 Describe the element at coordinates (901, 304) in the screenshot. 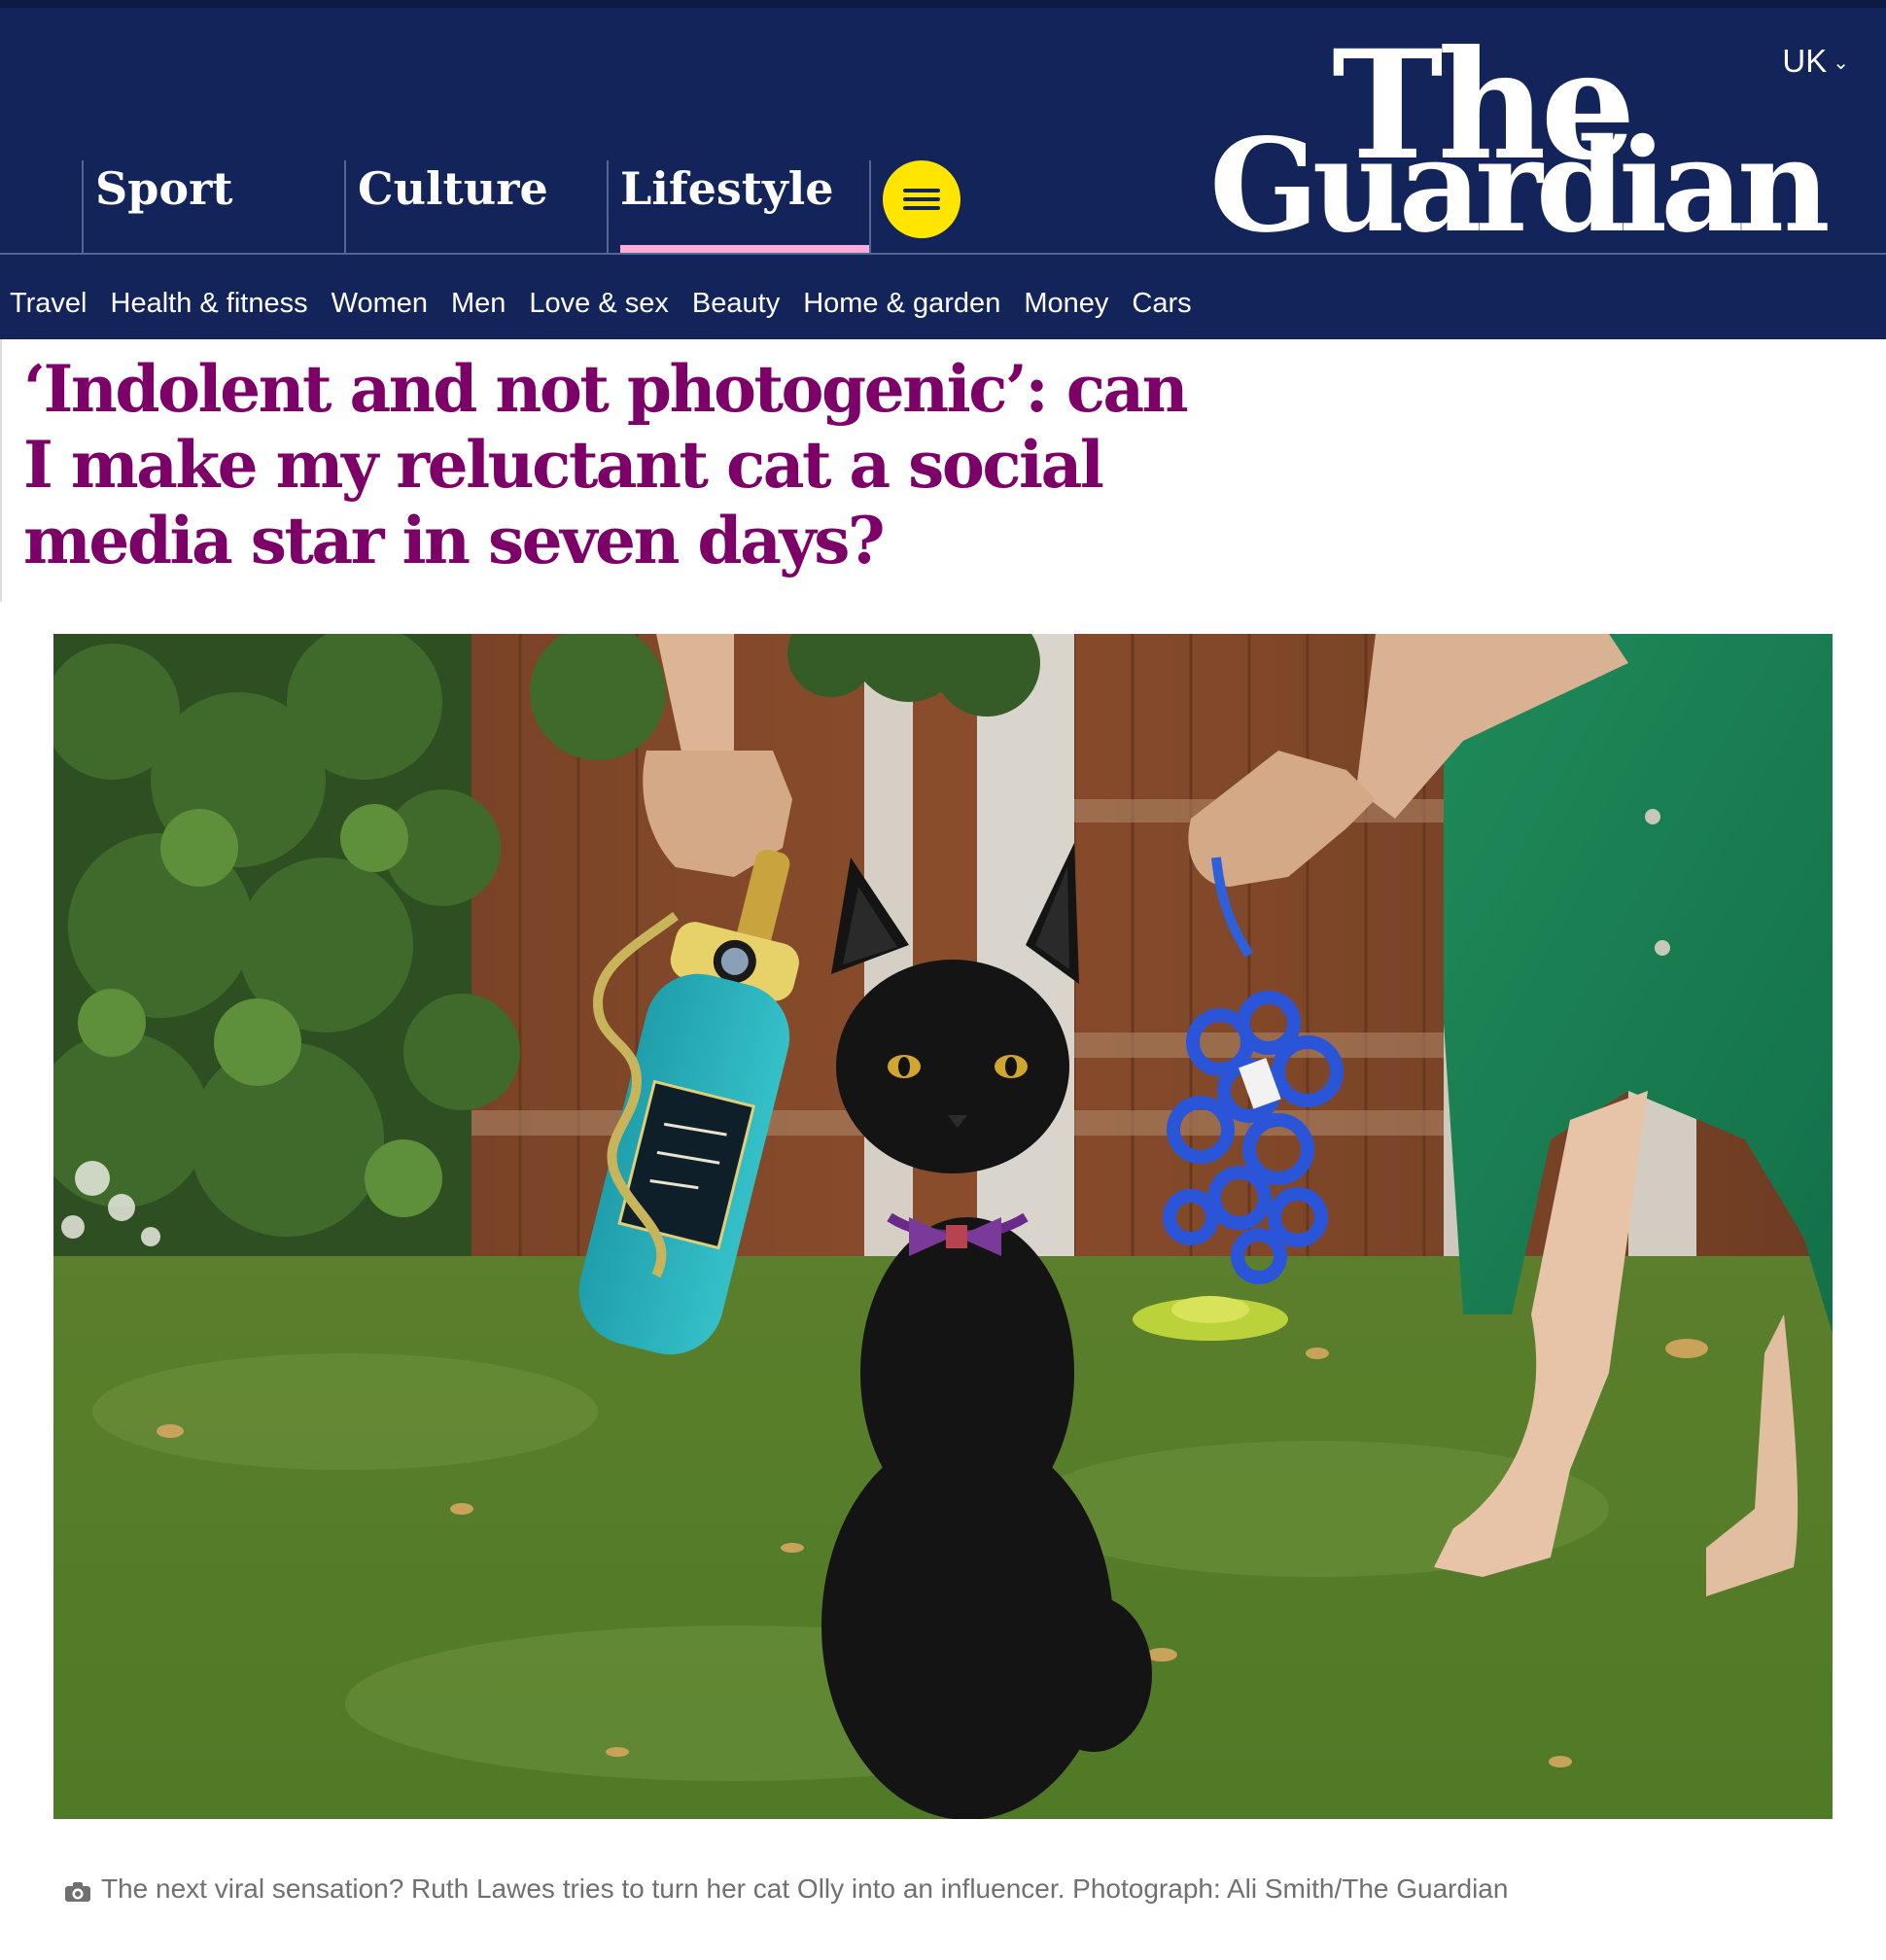

I see `subnav-home-garden: Home & garden` at that location.